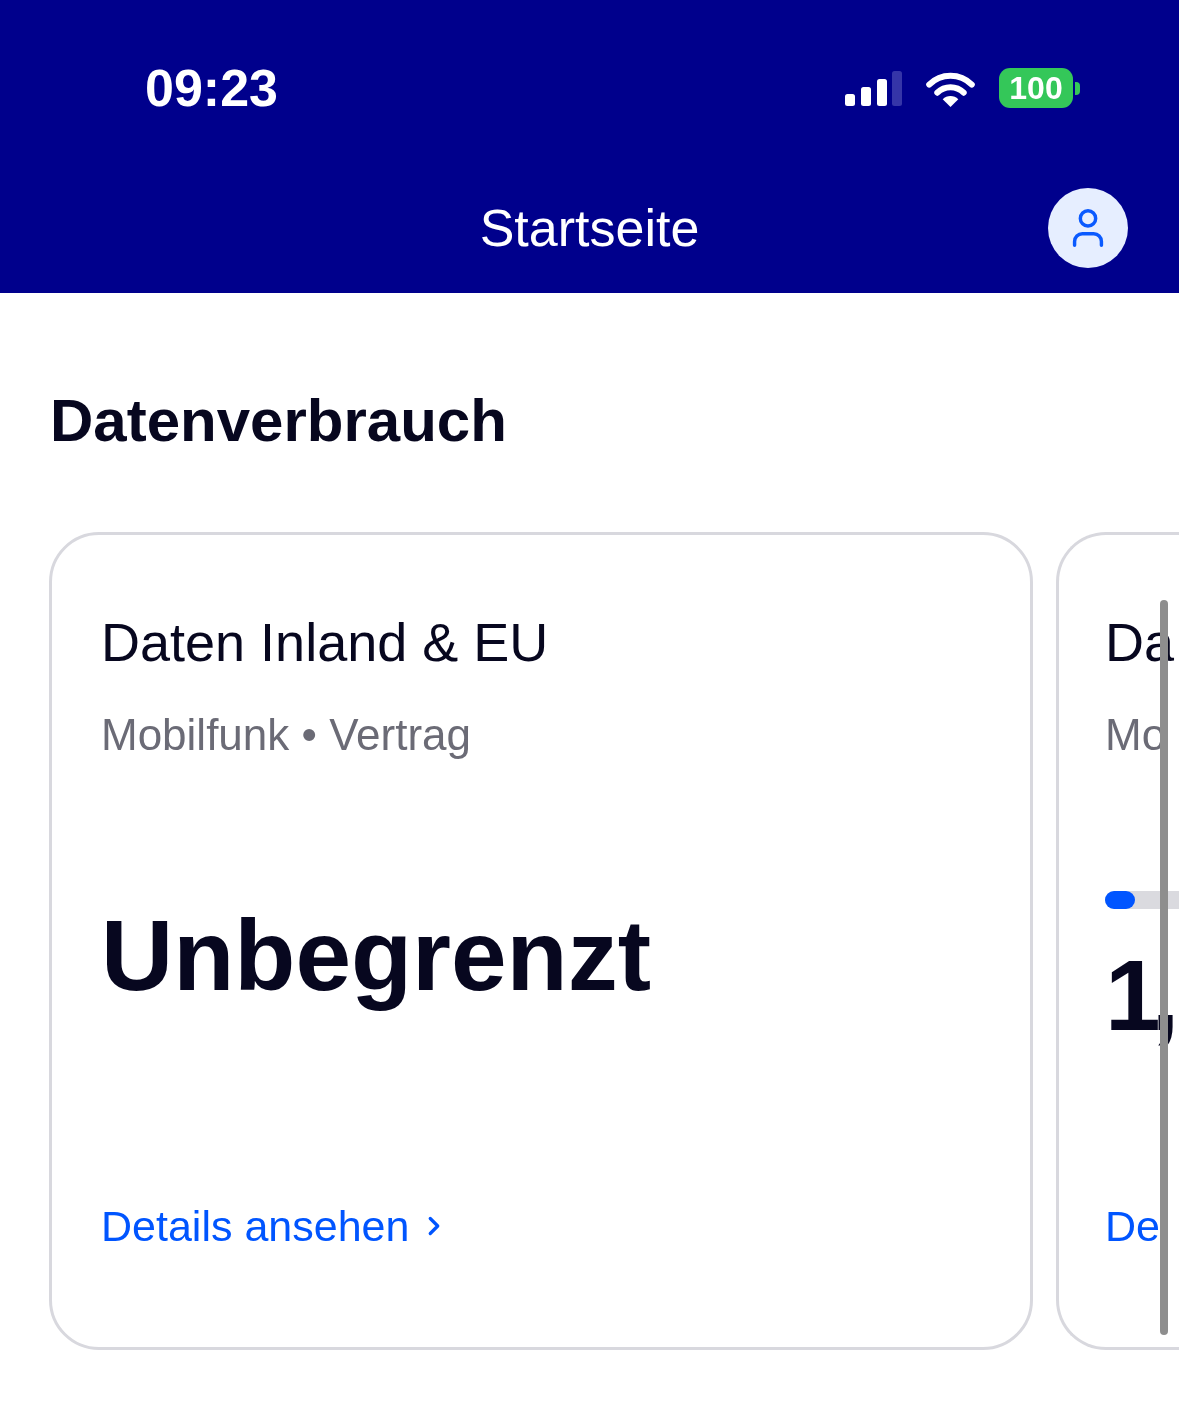  Describe the element at coordinates (589, 228) in the screenshot. I see `page-title: Startseite` at that location.